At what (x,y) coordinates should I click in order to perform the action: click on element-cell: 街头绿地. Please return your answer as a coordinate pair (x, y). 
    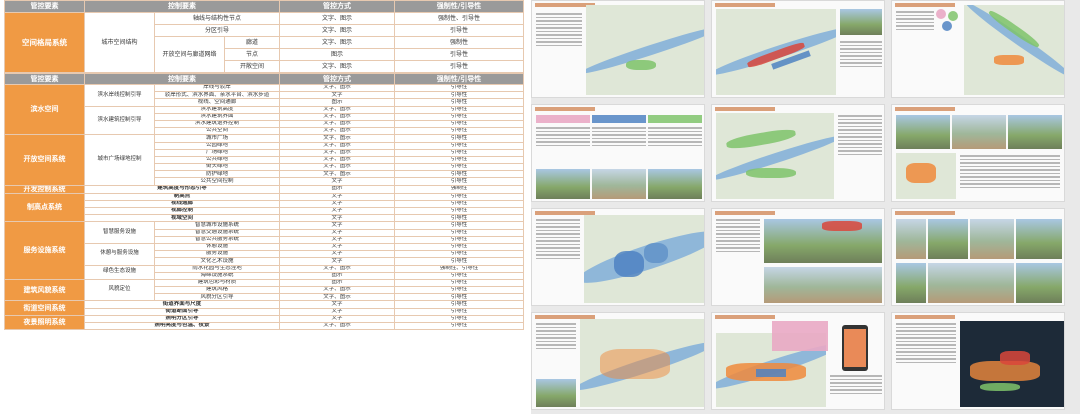
    Looking at the image, I should click on (217, 167).